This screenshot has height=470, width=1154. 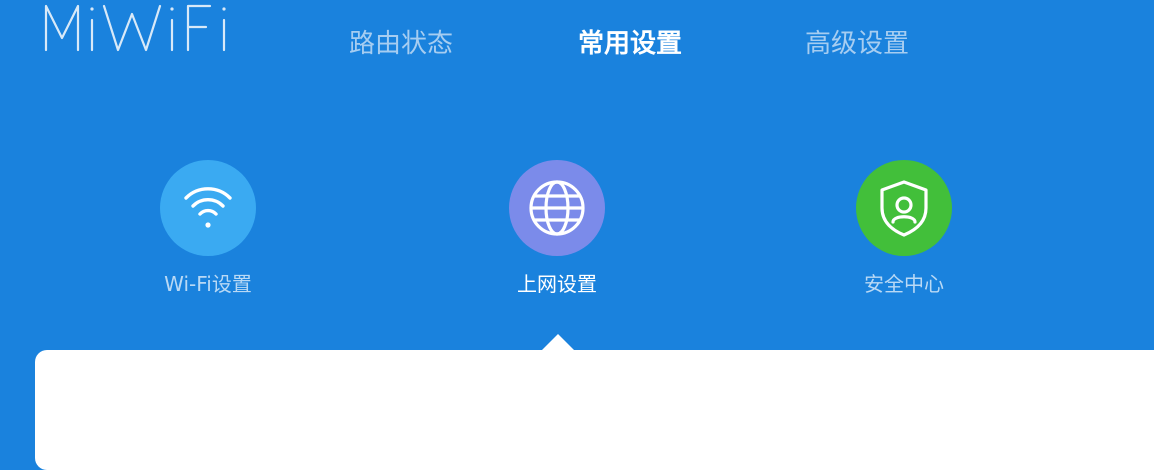 I want to click on feature-internet-settings: 上网设置, so click(x=557, y=230).